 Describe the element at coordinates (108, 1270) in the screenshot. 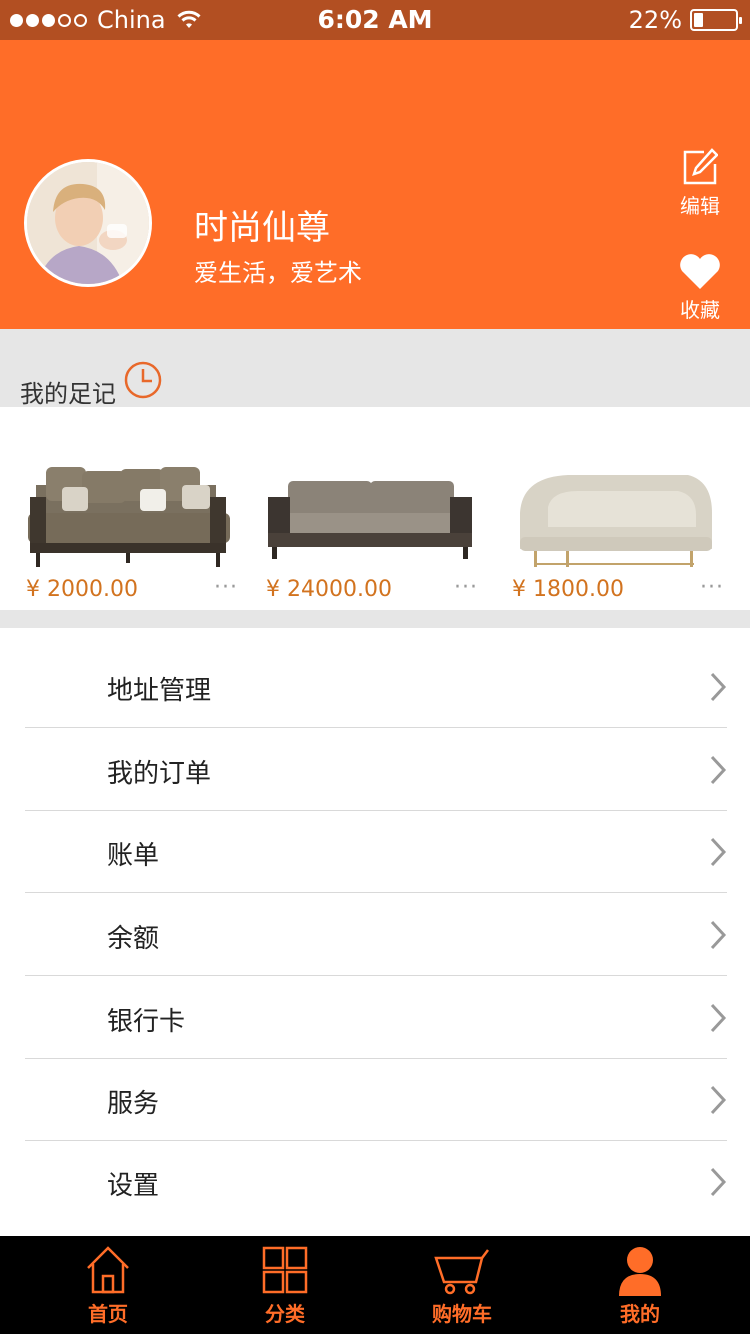

I see `home-icon` at that location.